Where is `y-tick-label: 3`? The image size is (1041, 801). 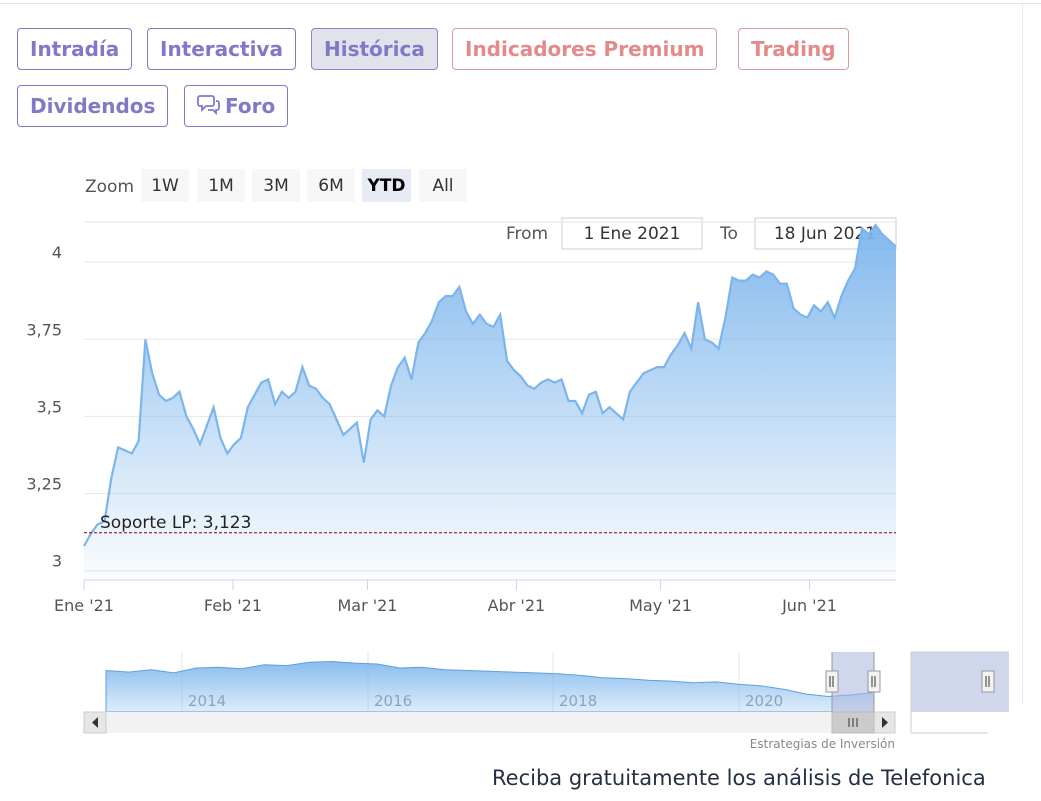 y-tick-label: 3 is located at coordinates (57, 561).